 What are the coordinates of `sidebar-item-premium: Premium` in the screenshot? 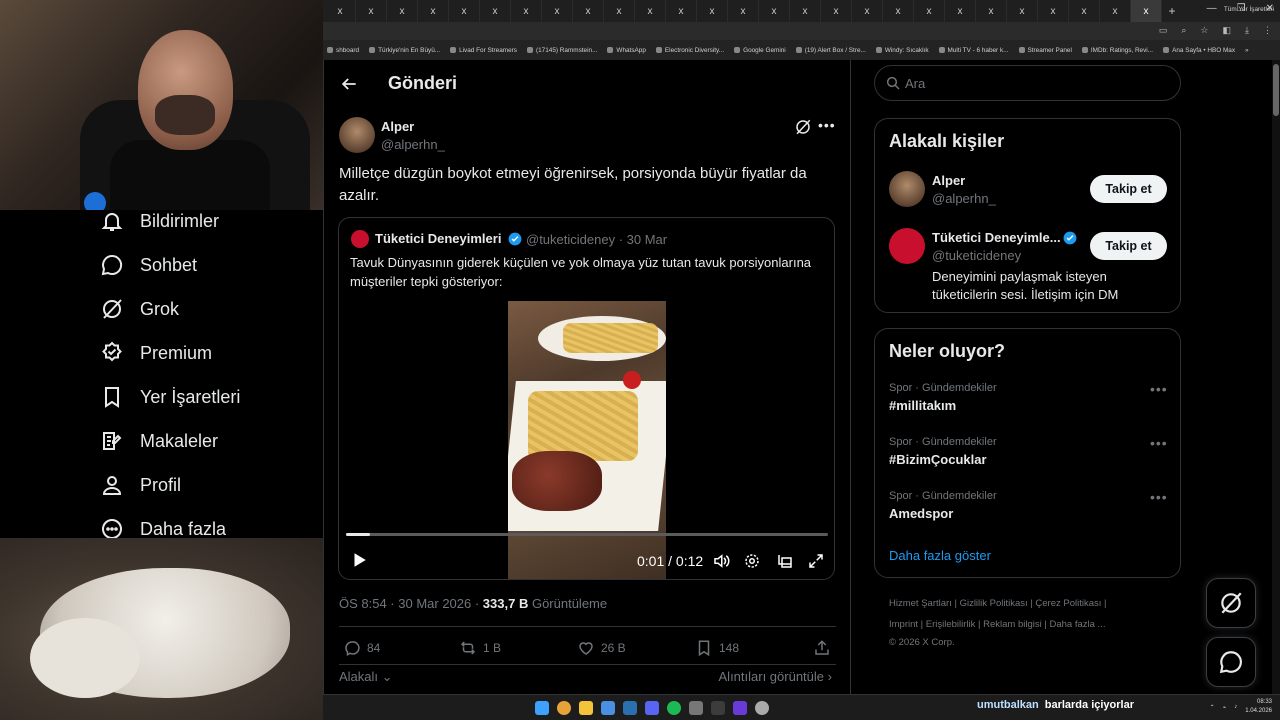 It's located at (156, 353).